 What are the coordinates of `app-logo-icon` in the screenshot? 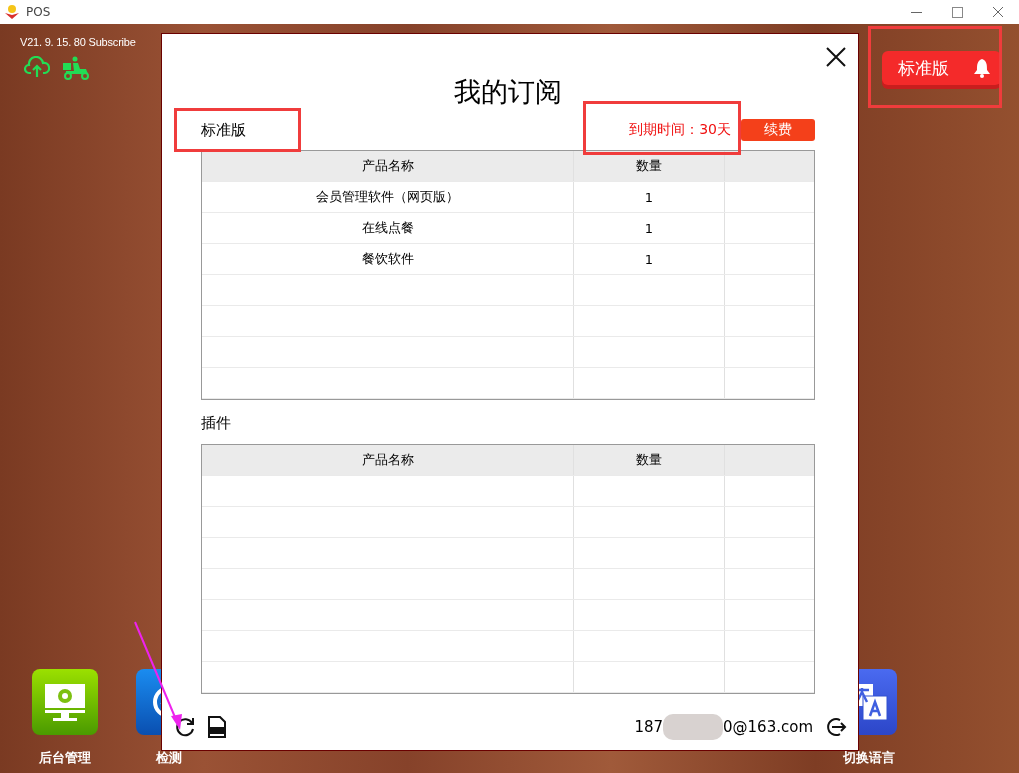 It's located at (12, 12).